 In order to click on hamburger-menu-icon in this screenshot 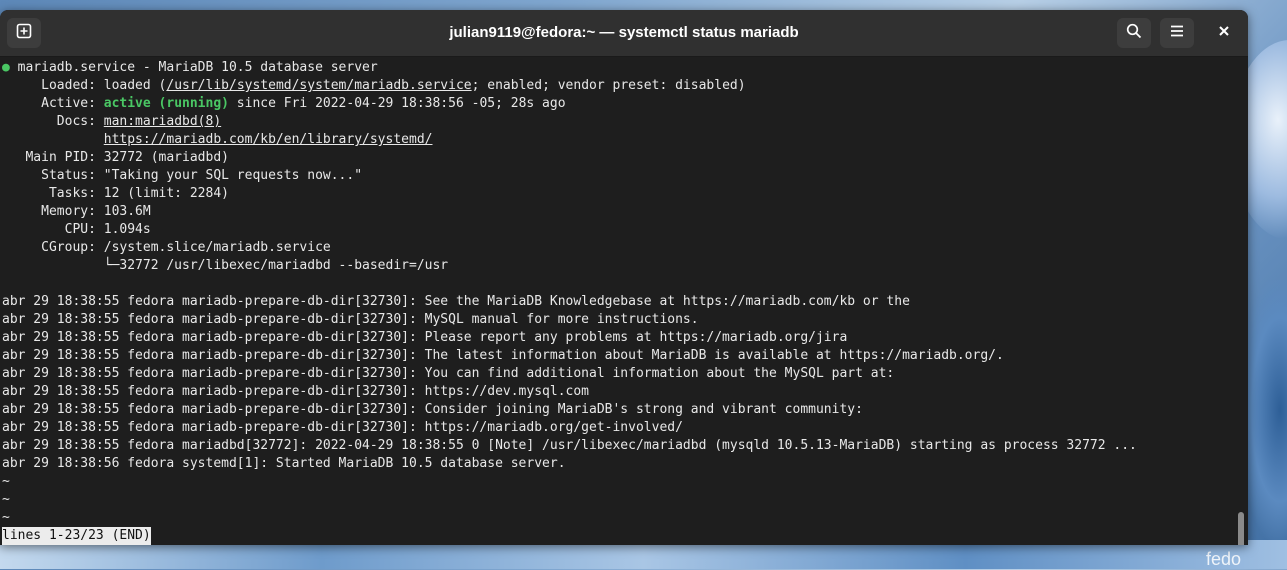, I will do `click(1177, 33)`.